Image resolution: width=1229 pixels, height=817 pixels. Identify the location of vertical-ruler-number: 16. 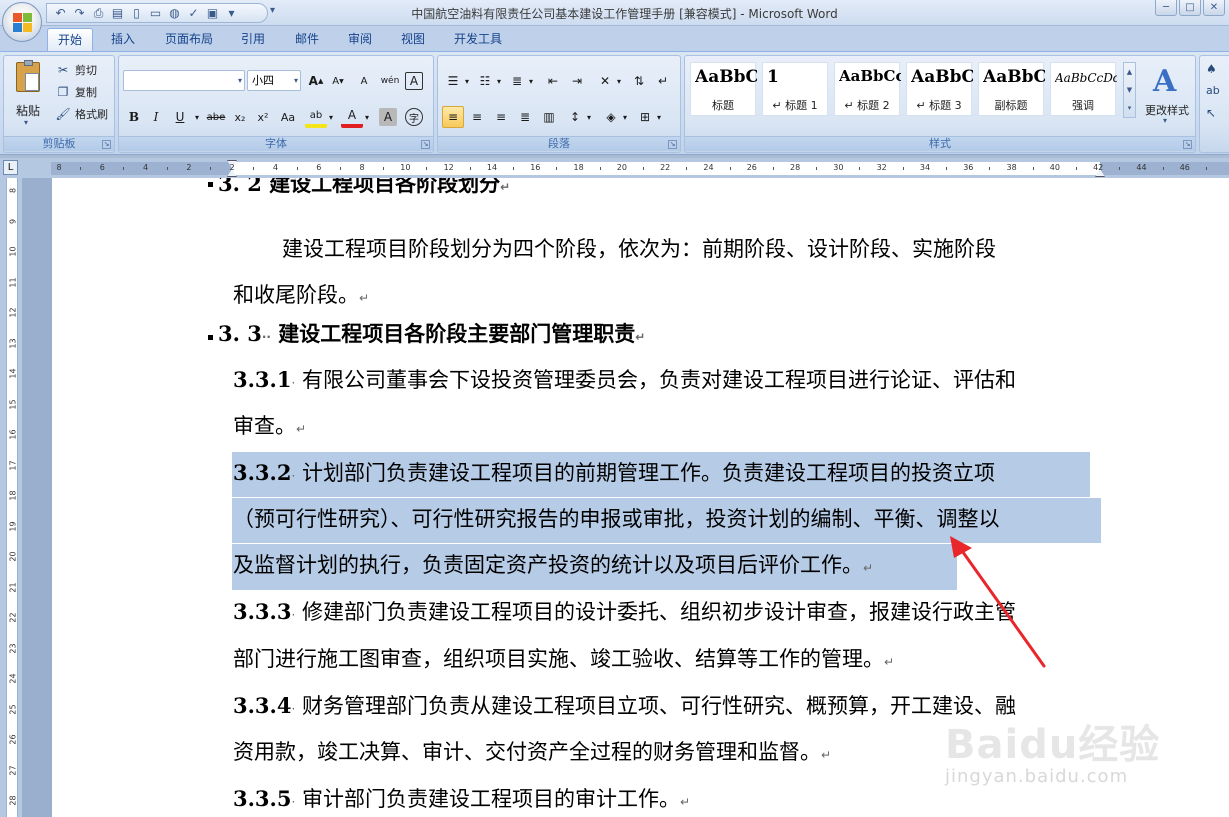
(13, 434).